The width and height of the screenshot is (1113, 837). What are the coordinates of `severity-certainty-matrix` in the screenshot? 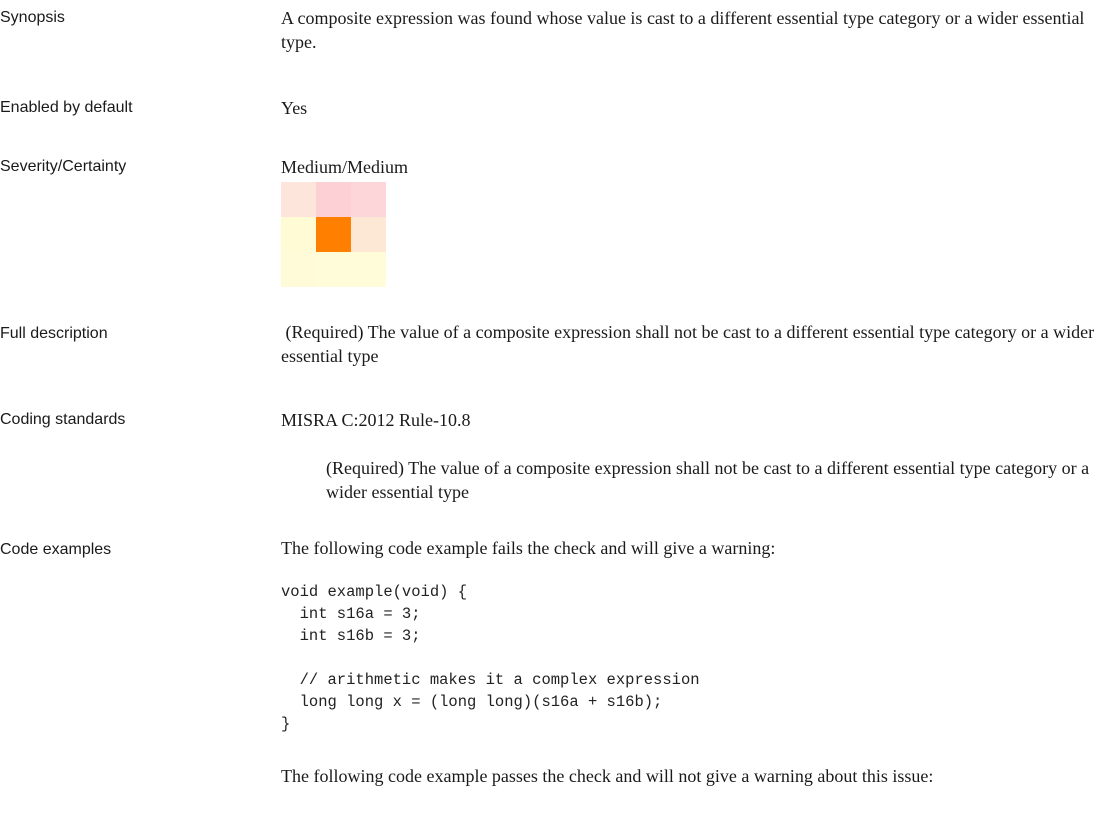 It's located at (333, 234).